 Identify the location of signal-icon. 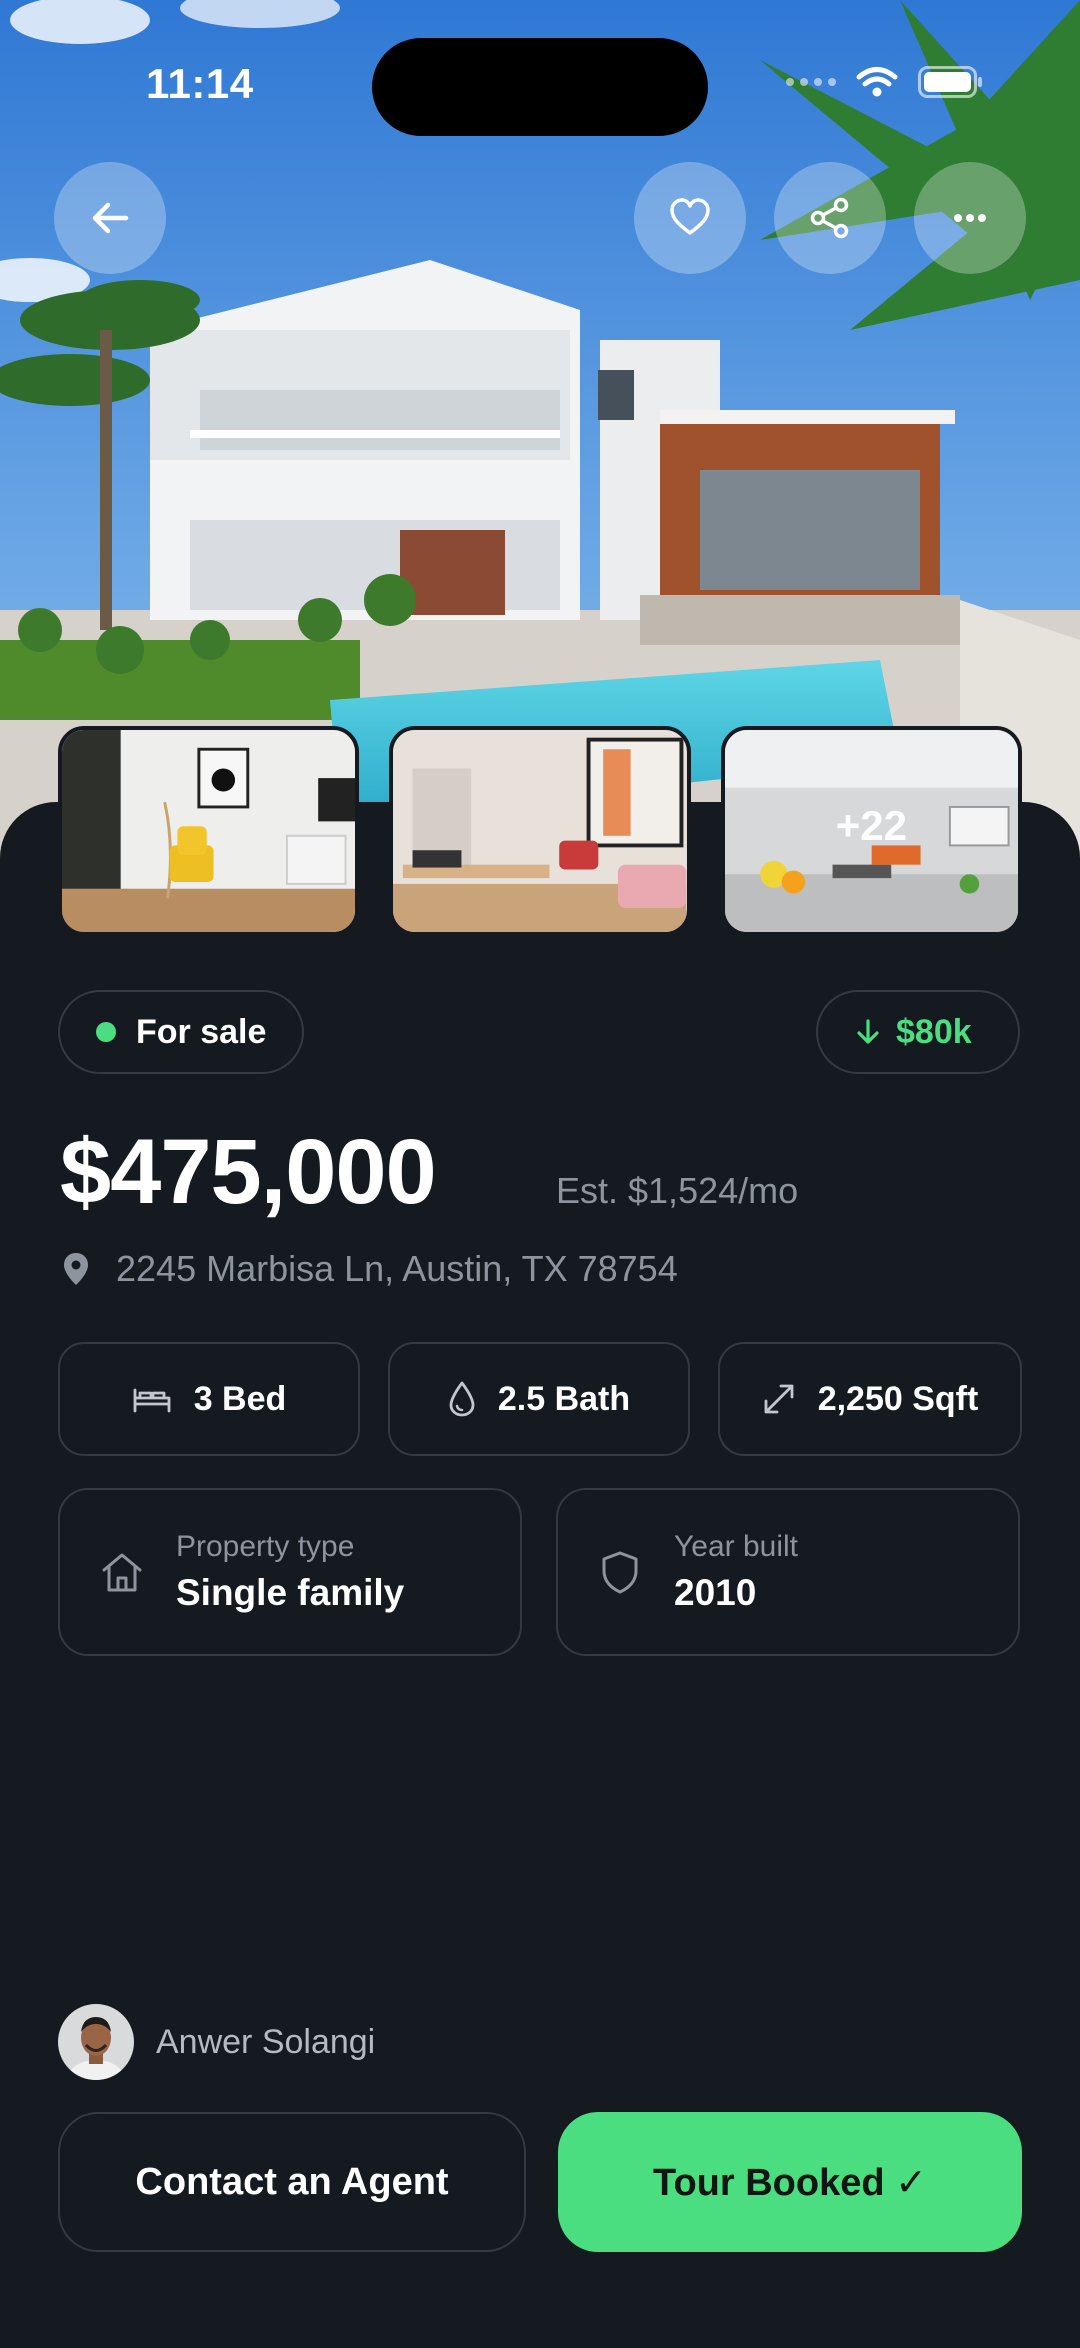
(811, 82).